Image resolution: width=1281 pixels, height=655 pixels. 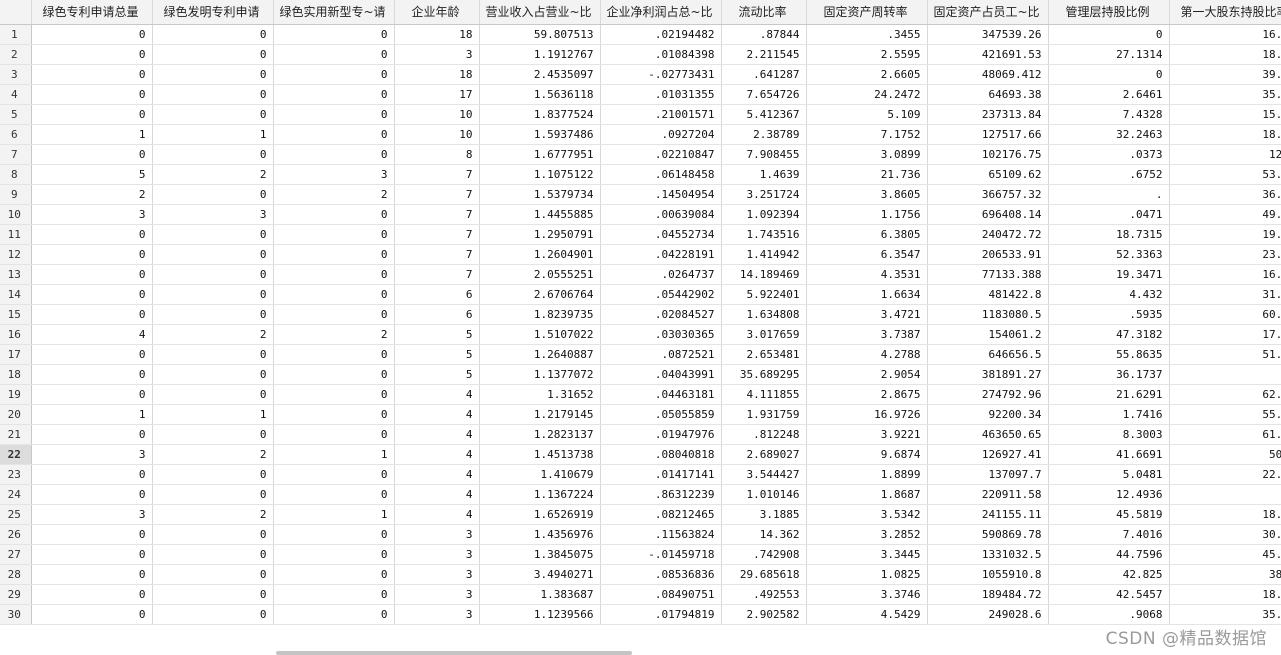 I want to click on table-cell: 1.8377524, so click(x=540, y=114).